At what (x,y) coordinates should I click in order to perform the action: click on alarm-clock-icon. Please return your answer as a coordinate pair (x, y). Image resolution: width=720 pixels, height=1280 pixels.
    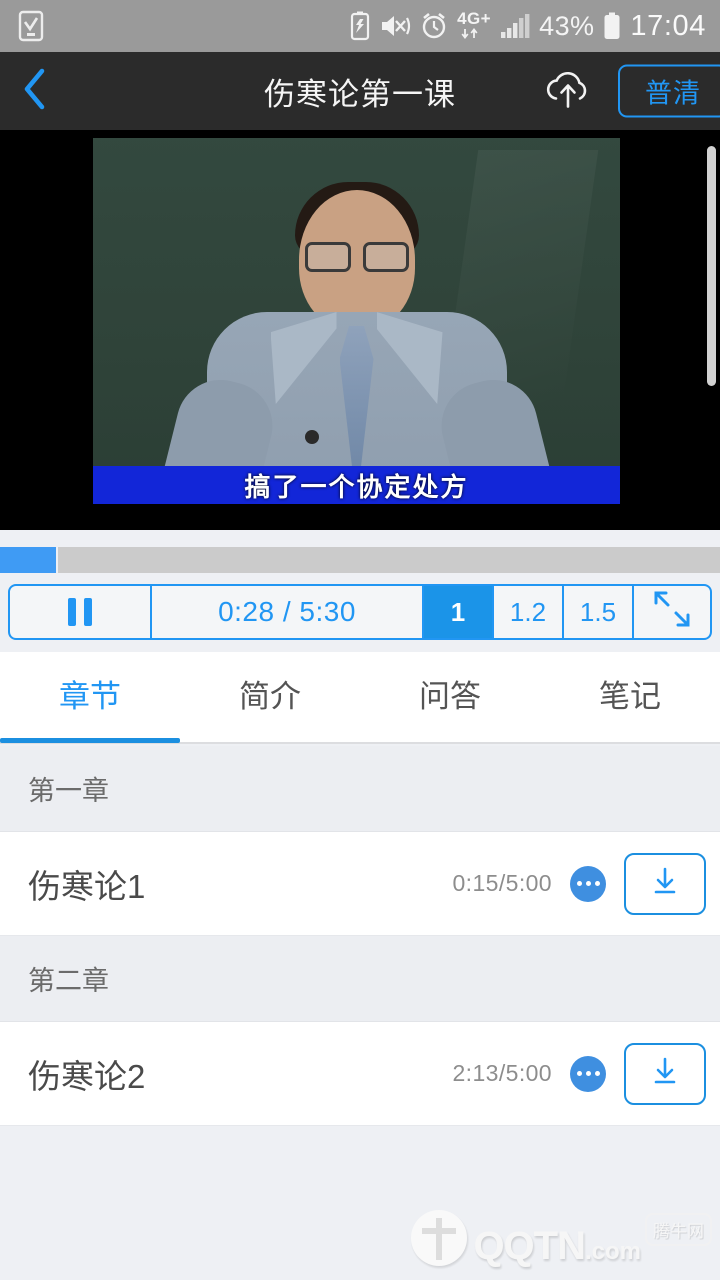
    Looking at the image, I should click on (434, 26).